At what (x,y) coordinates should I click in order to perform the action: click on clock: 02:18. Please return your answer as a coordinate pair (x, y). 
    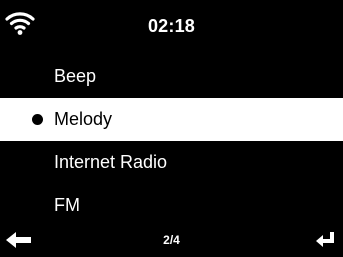
    Looking at the image, I should click on (171, 26).